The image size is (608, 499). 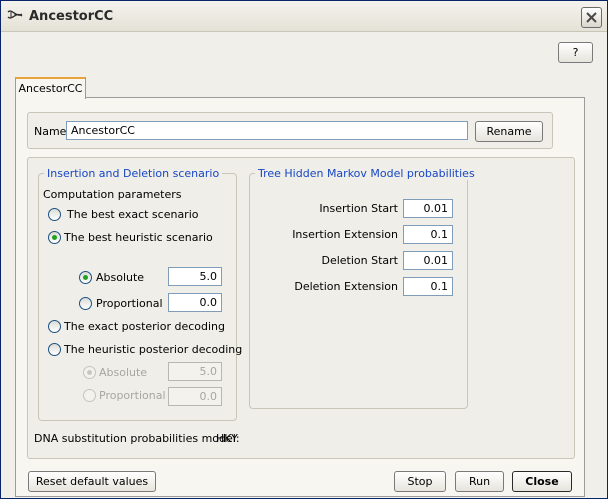 I want to click on heuristic-absolute-label: Absolute, so click(x=120, y=277).